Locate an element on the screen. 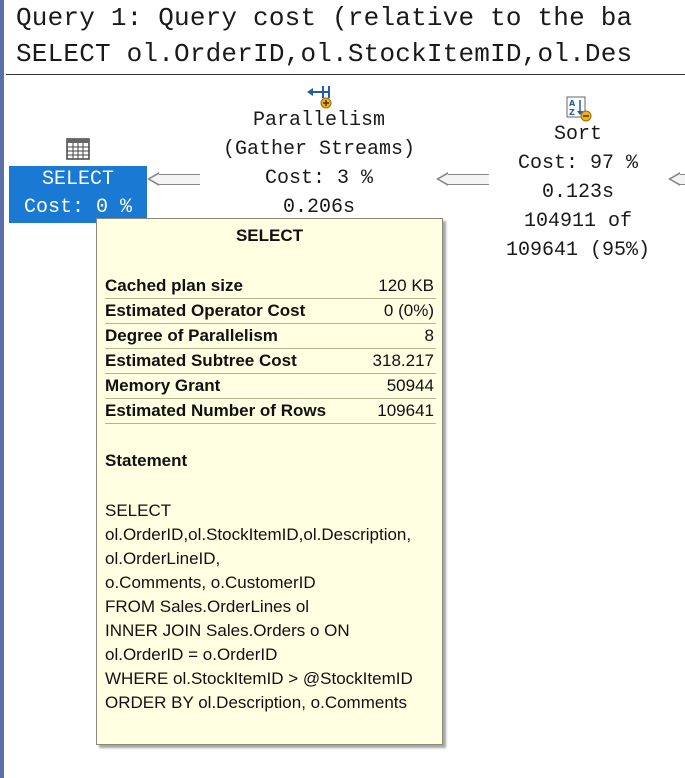 This screenshot has width=685, height=778. tooltip-key: Memory Grant is located at coordinates (163, 385).